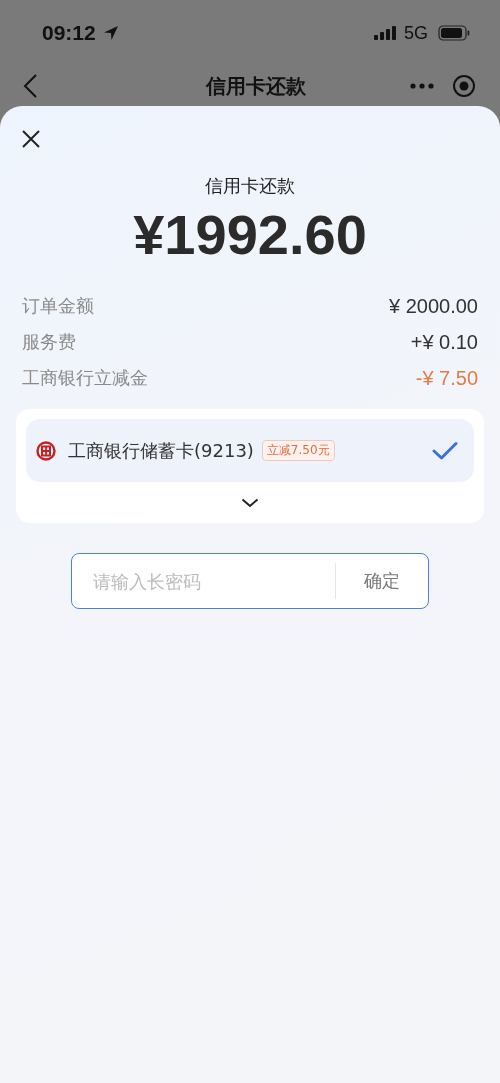 The image size is (500, 1083). Describe the element at coordinates (85, 378) in the screenshot. I see `fee-label: 工商银行立减金` at that location.